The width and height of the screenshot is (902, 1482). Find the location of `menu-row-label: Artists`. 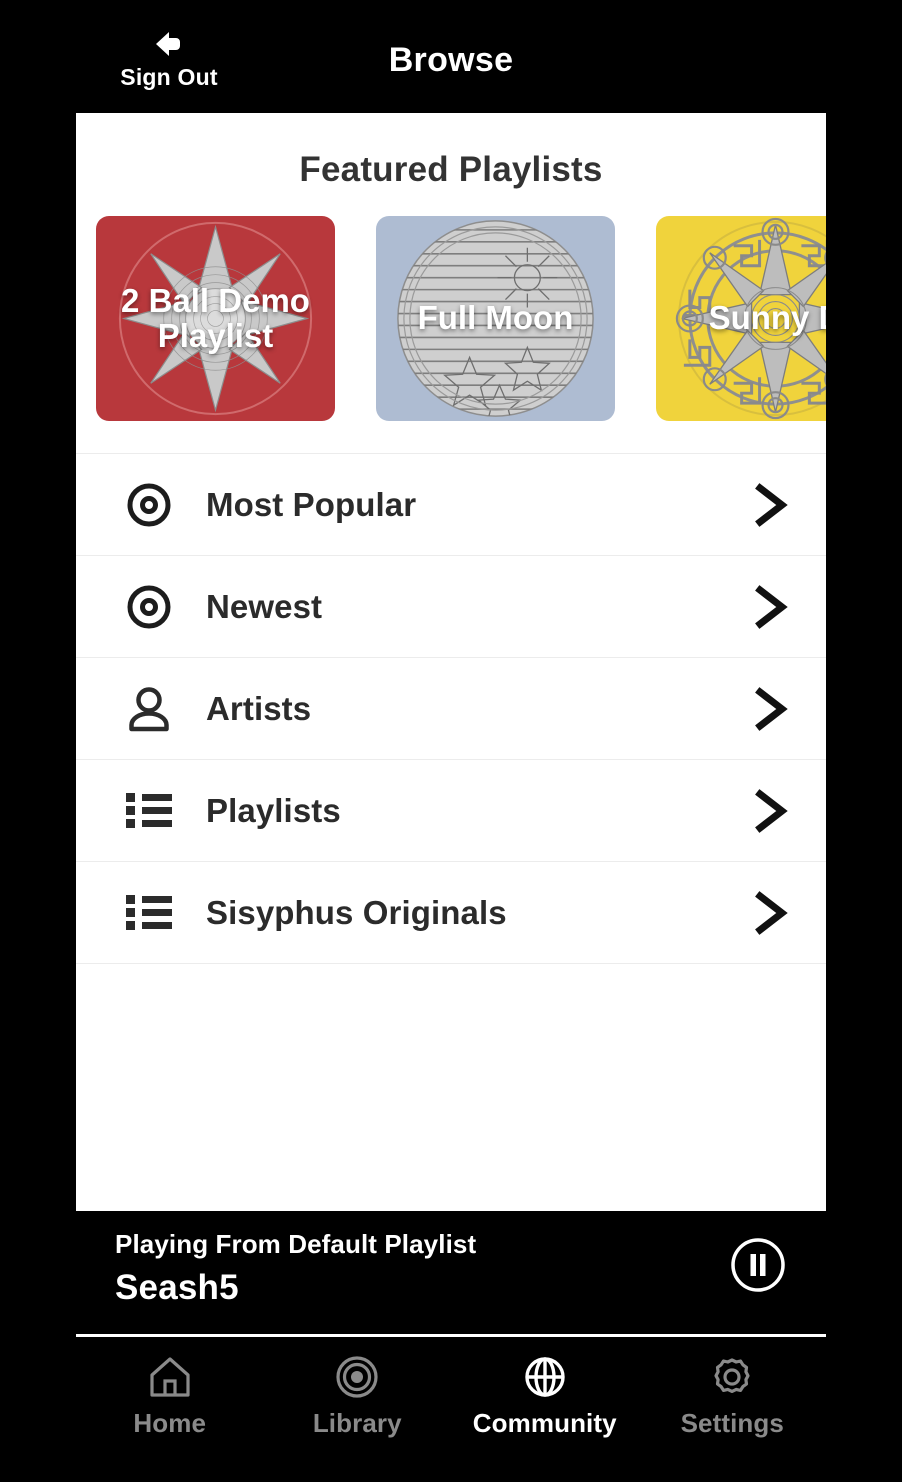

menu-row-label: Artists is located at coordinates (259, 708).